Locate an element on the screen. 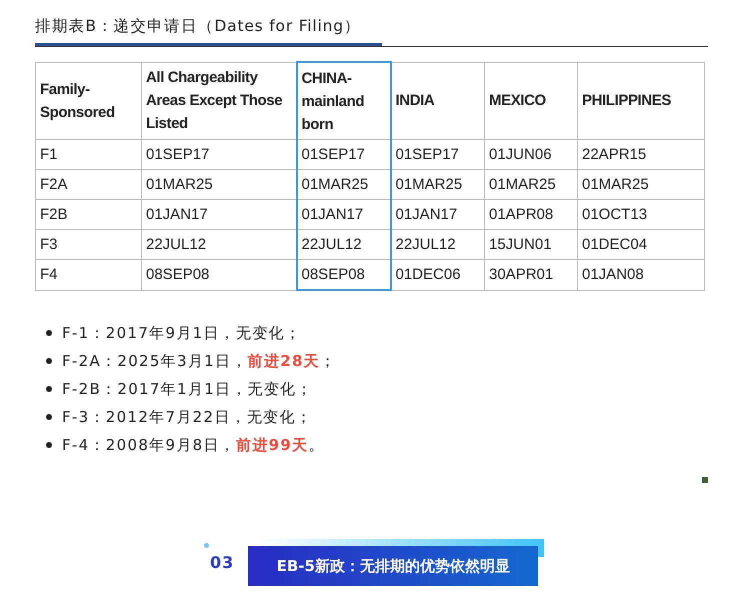  column-header: Family-Sponsored is located at coordinates (89, 101).